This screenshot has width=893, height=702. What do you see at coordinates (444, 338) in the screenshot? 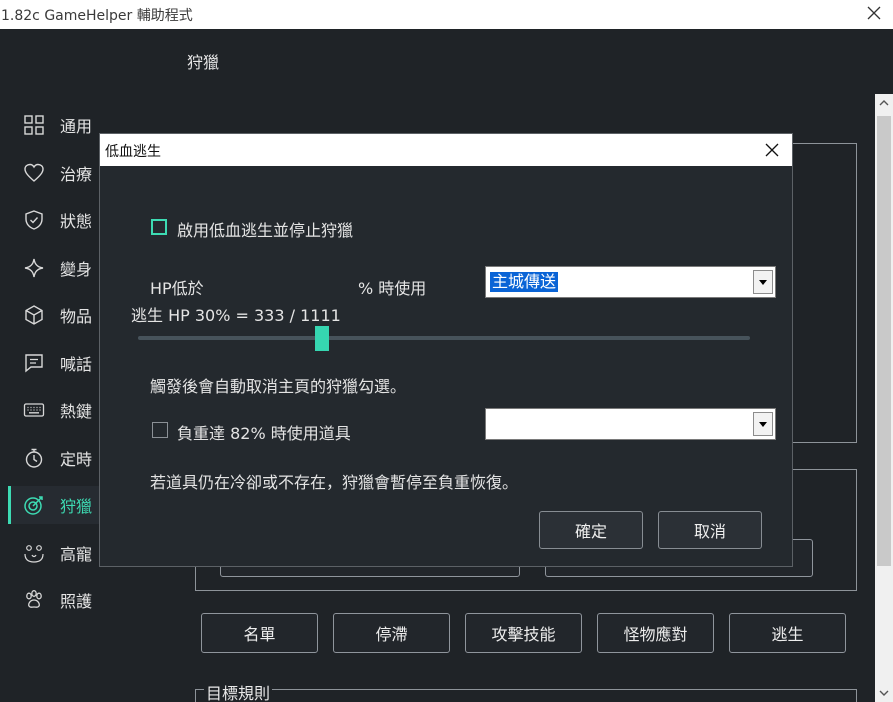
I see `hp-slider-track` at bounding box center [444, 338].